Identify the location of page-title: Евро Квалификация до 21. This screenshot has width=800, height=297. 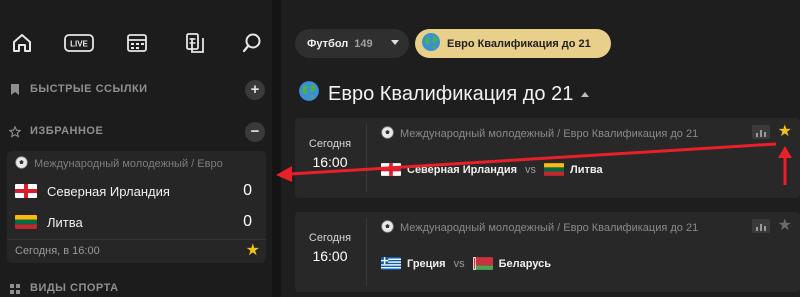
(444, 94).